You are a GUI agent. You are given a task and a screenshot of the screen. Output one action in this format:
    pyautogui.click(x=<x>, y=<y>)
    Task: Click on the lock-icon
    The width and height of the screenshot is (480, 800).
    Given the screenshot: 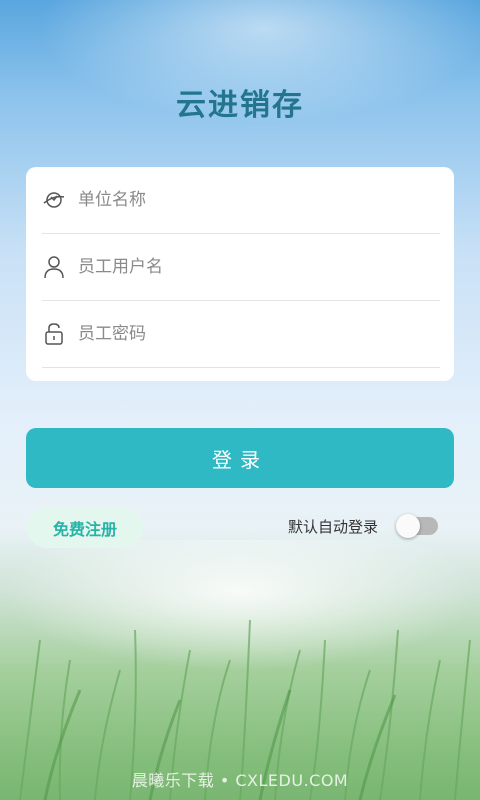 What is the action you would take?
    pyautogui.click(x=54, y=334)
    